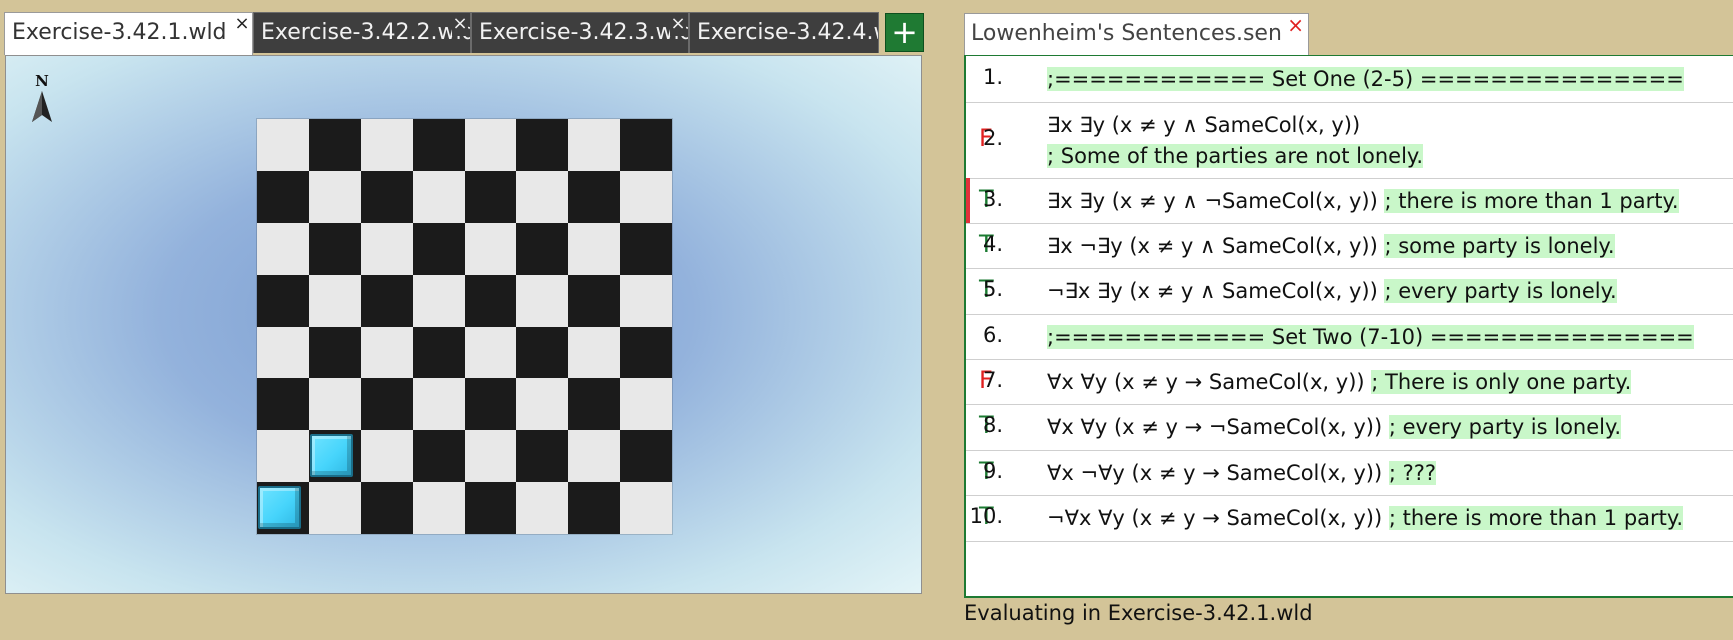 This screenshot has width=1733, height=640. Describe the element at coordinates (1206, 382) in the screenshot. I see `sentence-formula: ∀x ∀y (x ≠ y → SameCol(x, y))` at that location.